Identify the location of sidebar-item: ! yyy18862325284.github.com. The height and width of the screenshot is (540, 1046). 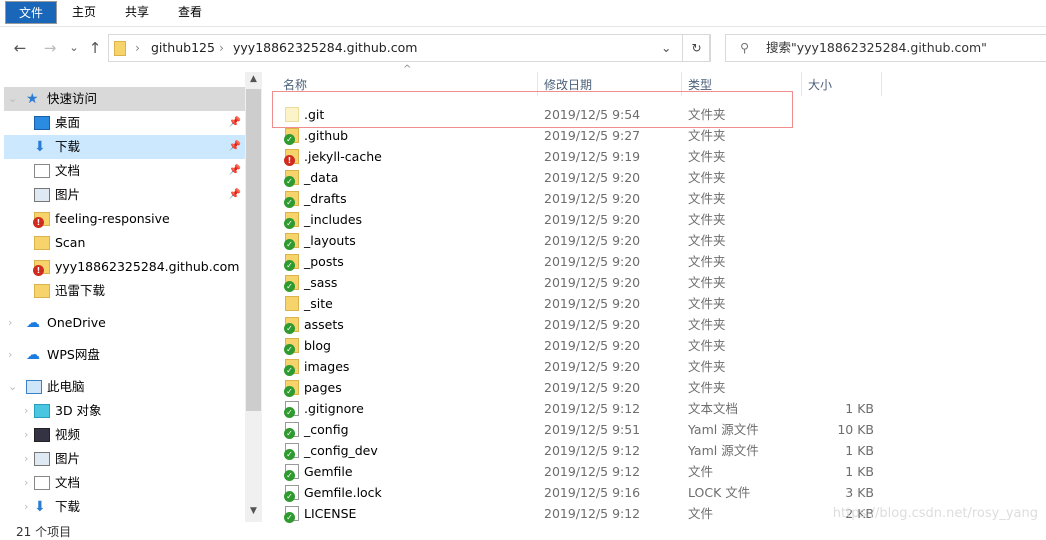
(124, 267).